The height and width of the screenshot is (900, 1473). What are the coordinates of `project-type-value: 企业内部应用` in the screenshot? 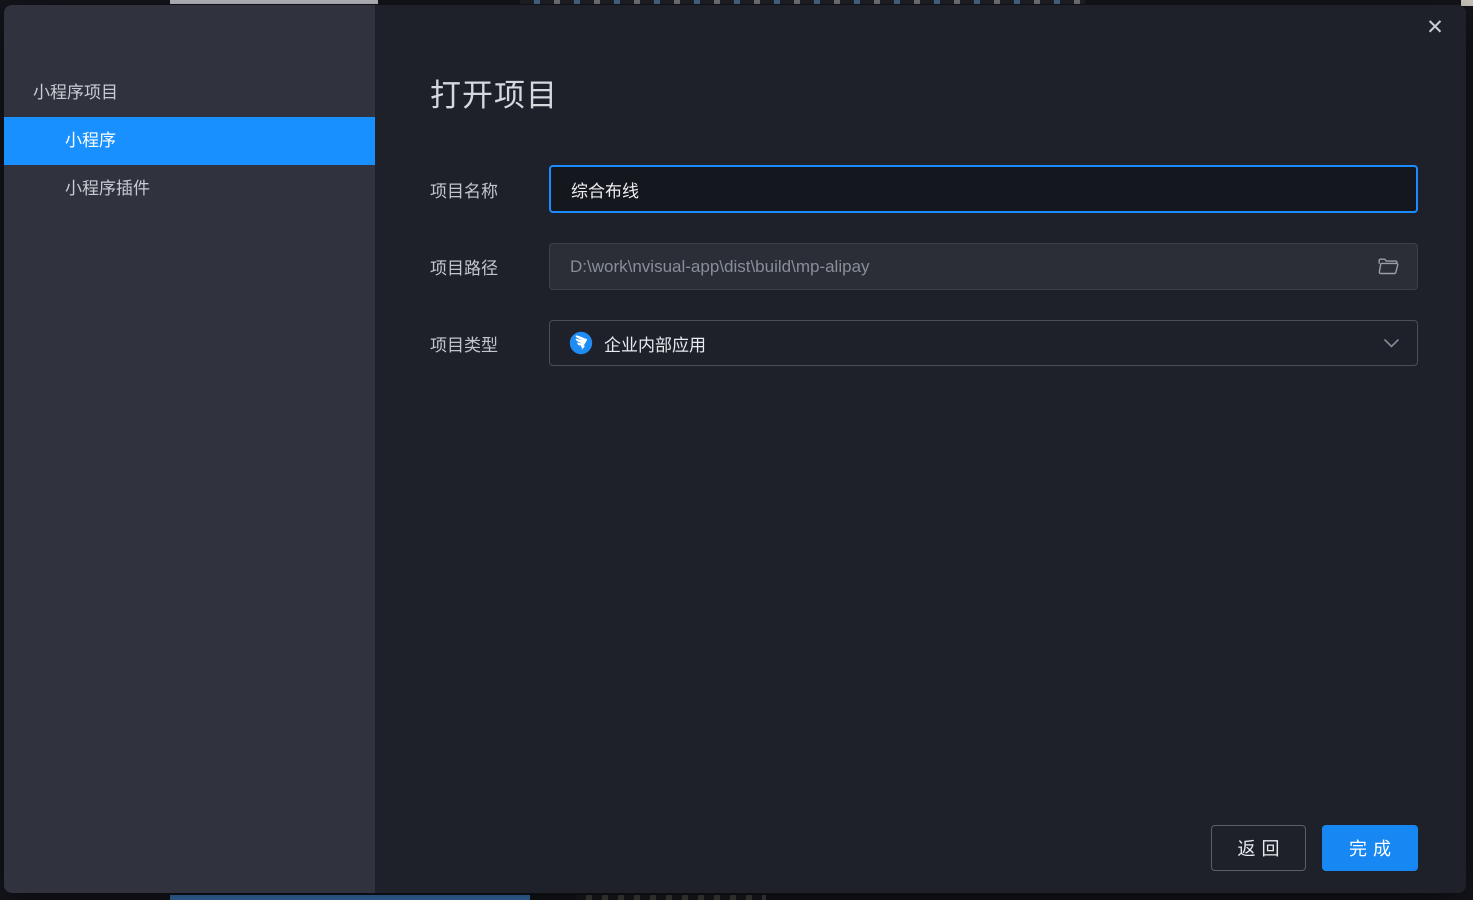 It's located at (655, 345).